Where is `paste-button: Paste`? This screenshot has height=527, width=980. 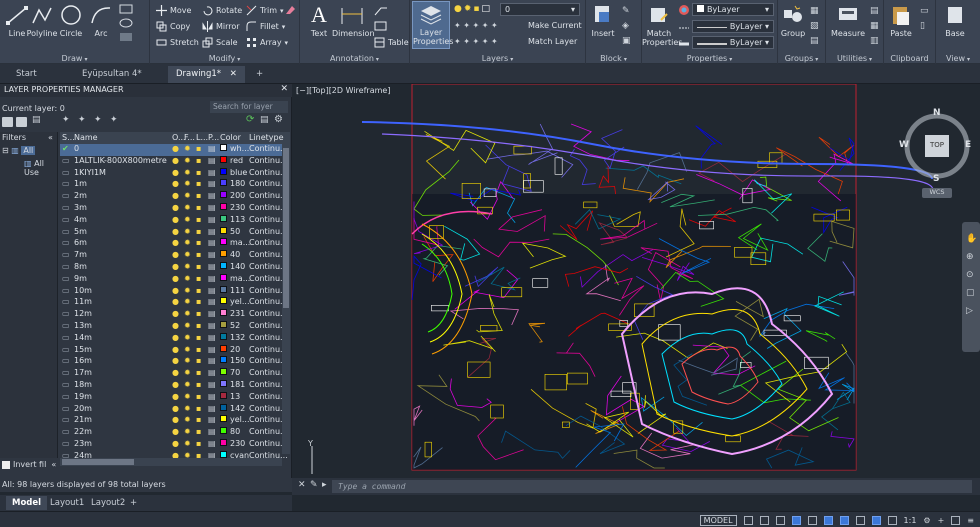
paste-button: Paste is located at coordinates (901, 20).